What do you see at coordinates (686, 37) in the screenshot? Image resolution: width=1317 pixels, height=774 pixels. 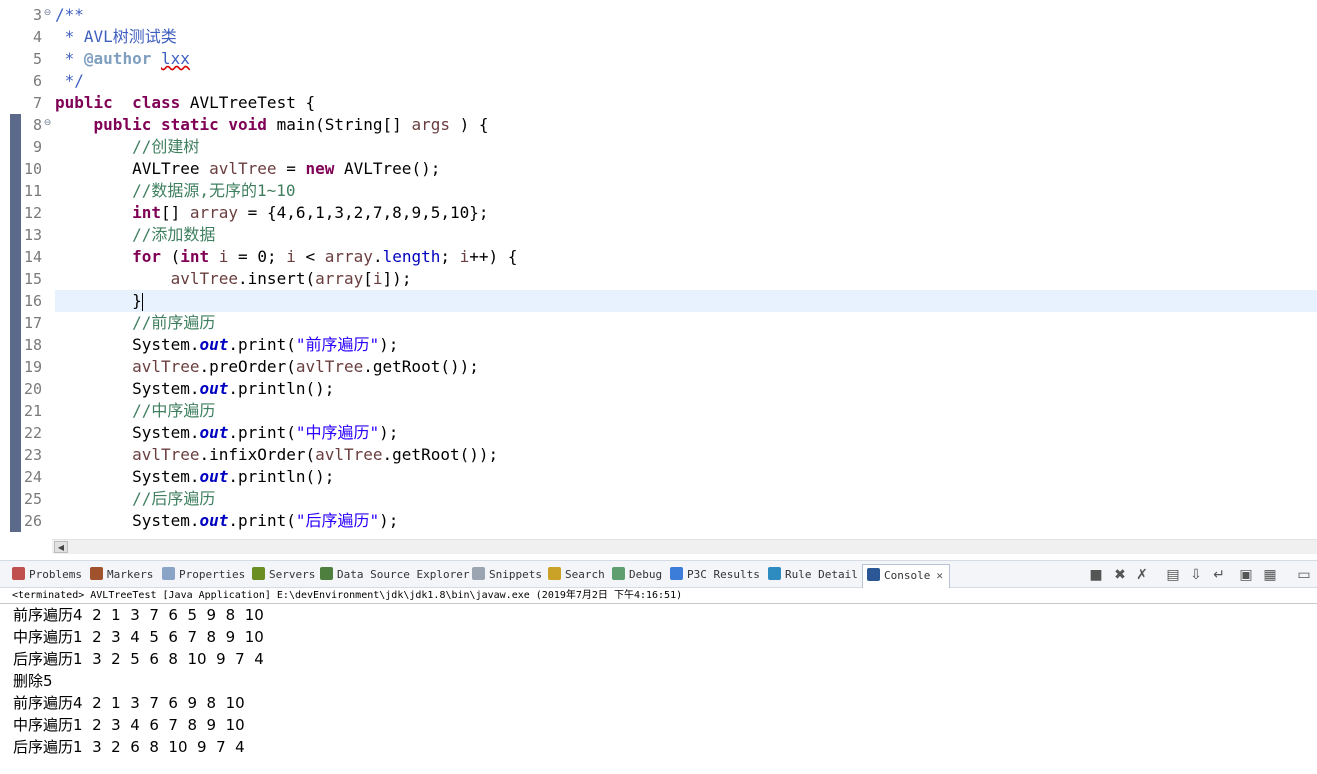 I see `code-line: * AVL树测试类` at bounding box center [686, 37].